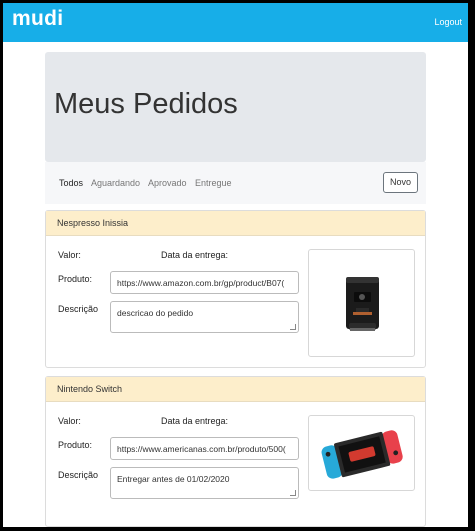 This screenshot has width=475, height=531. Describe the element at coordinates (37, 19) in the screenshot. I see `brand-logo: mudi` at that location.